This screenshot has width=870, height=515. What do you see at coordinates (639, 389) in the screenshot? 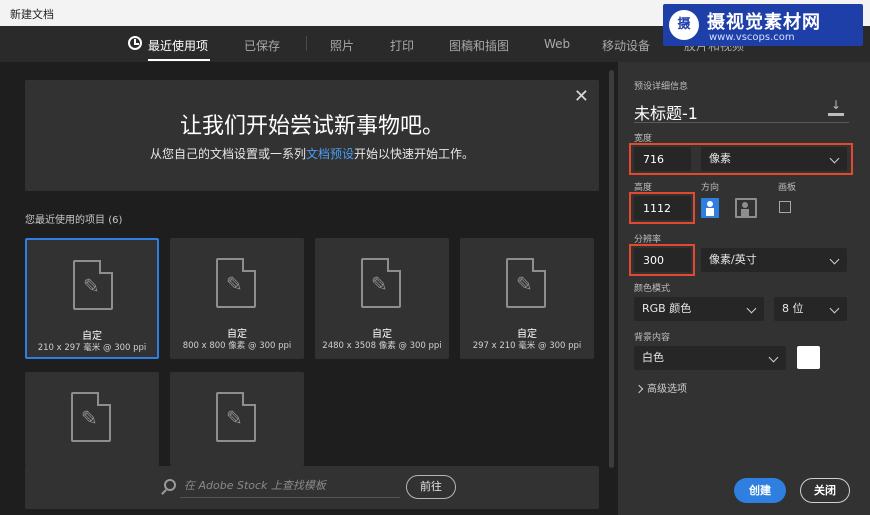
I see `chevron-right-icon` at bounding box center [639, 389].